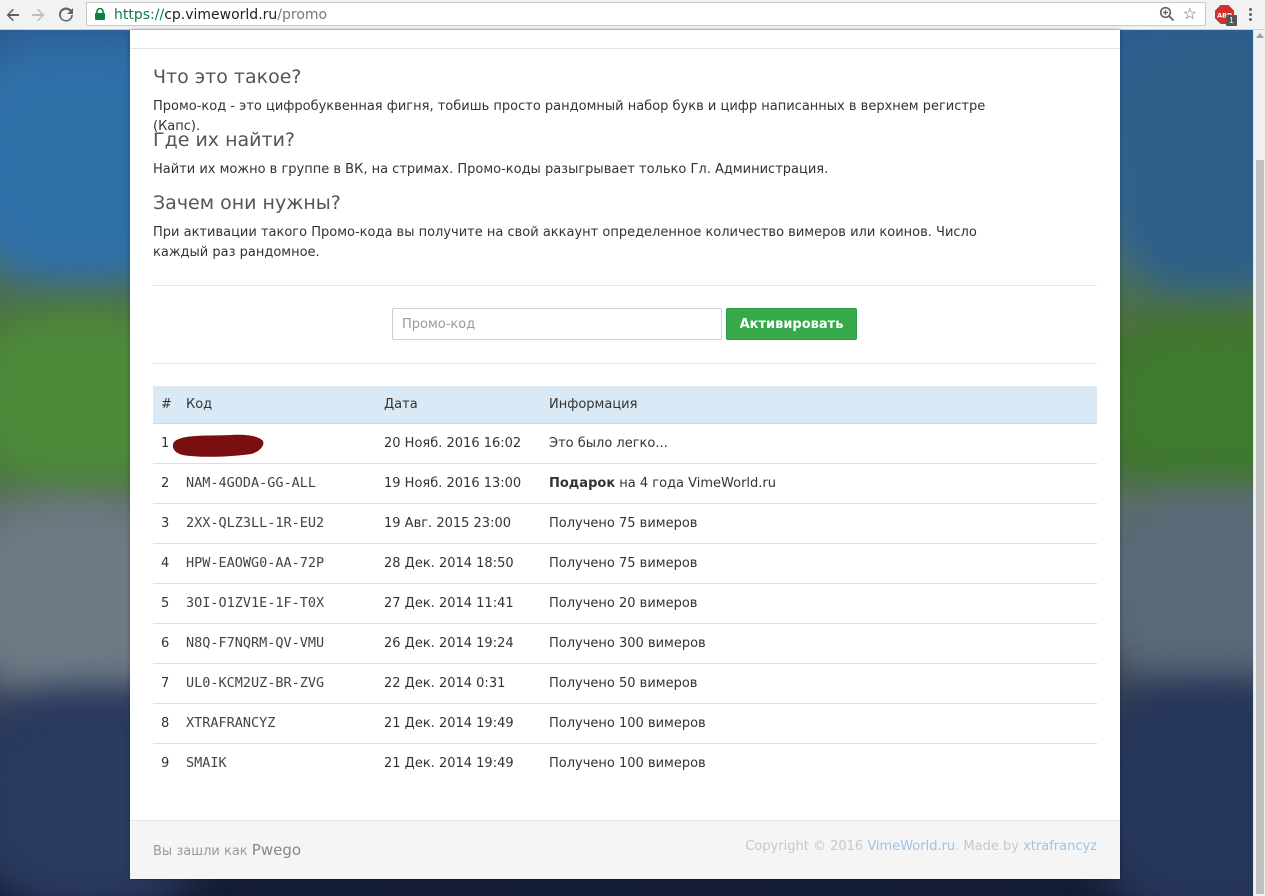 The width and height of the screenshot is (1265, 896). I want to click on row-number: 8, so click(165, 723).